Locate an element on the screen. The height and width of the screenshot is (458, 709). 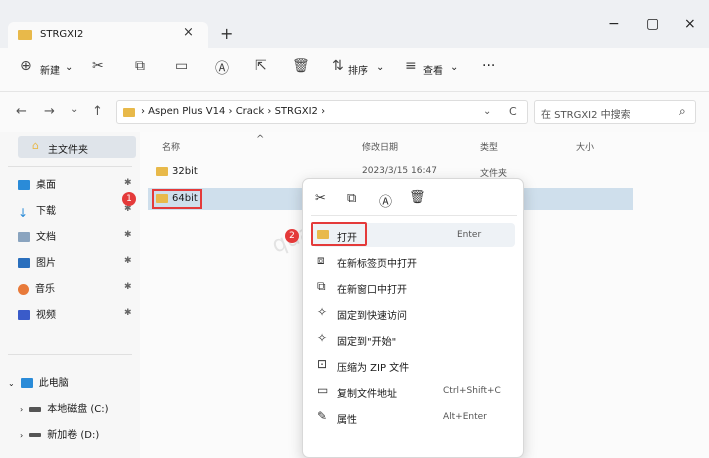
menu-item-copy-path: ▭ 复制文件地址 Ctrl+Shift+C is located at coordinates (414, 391).